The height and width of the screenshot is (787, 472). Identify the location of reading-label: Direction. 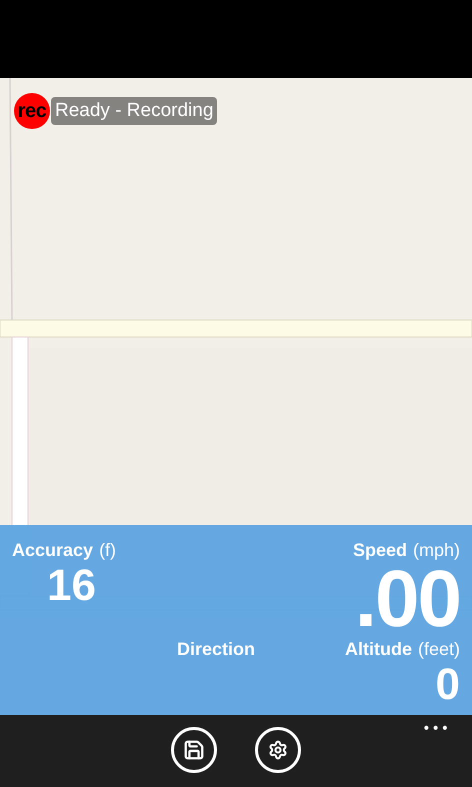
(215, 649).